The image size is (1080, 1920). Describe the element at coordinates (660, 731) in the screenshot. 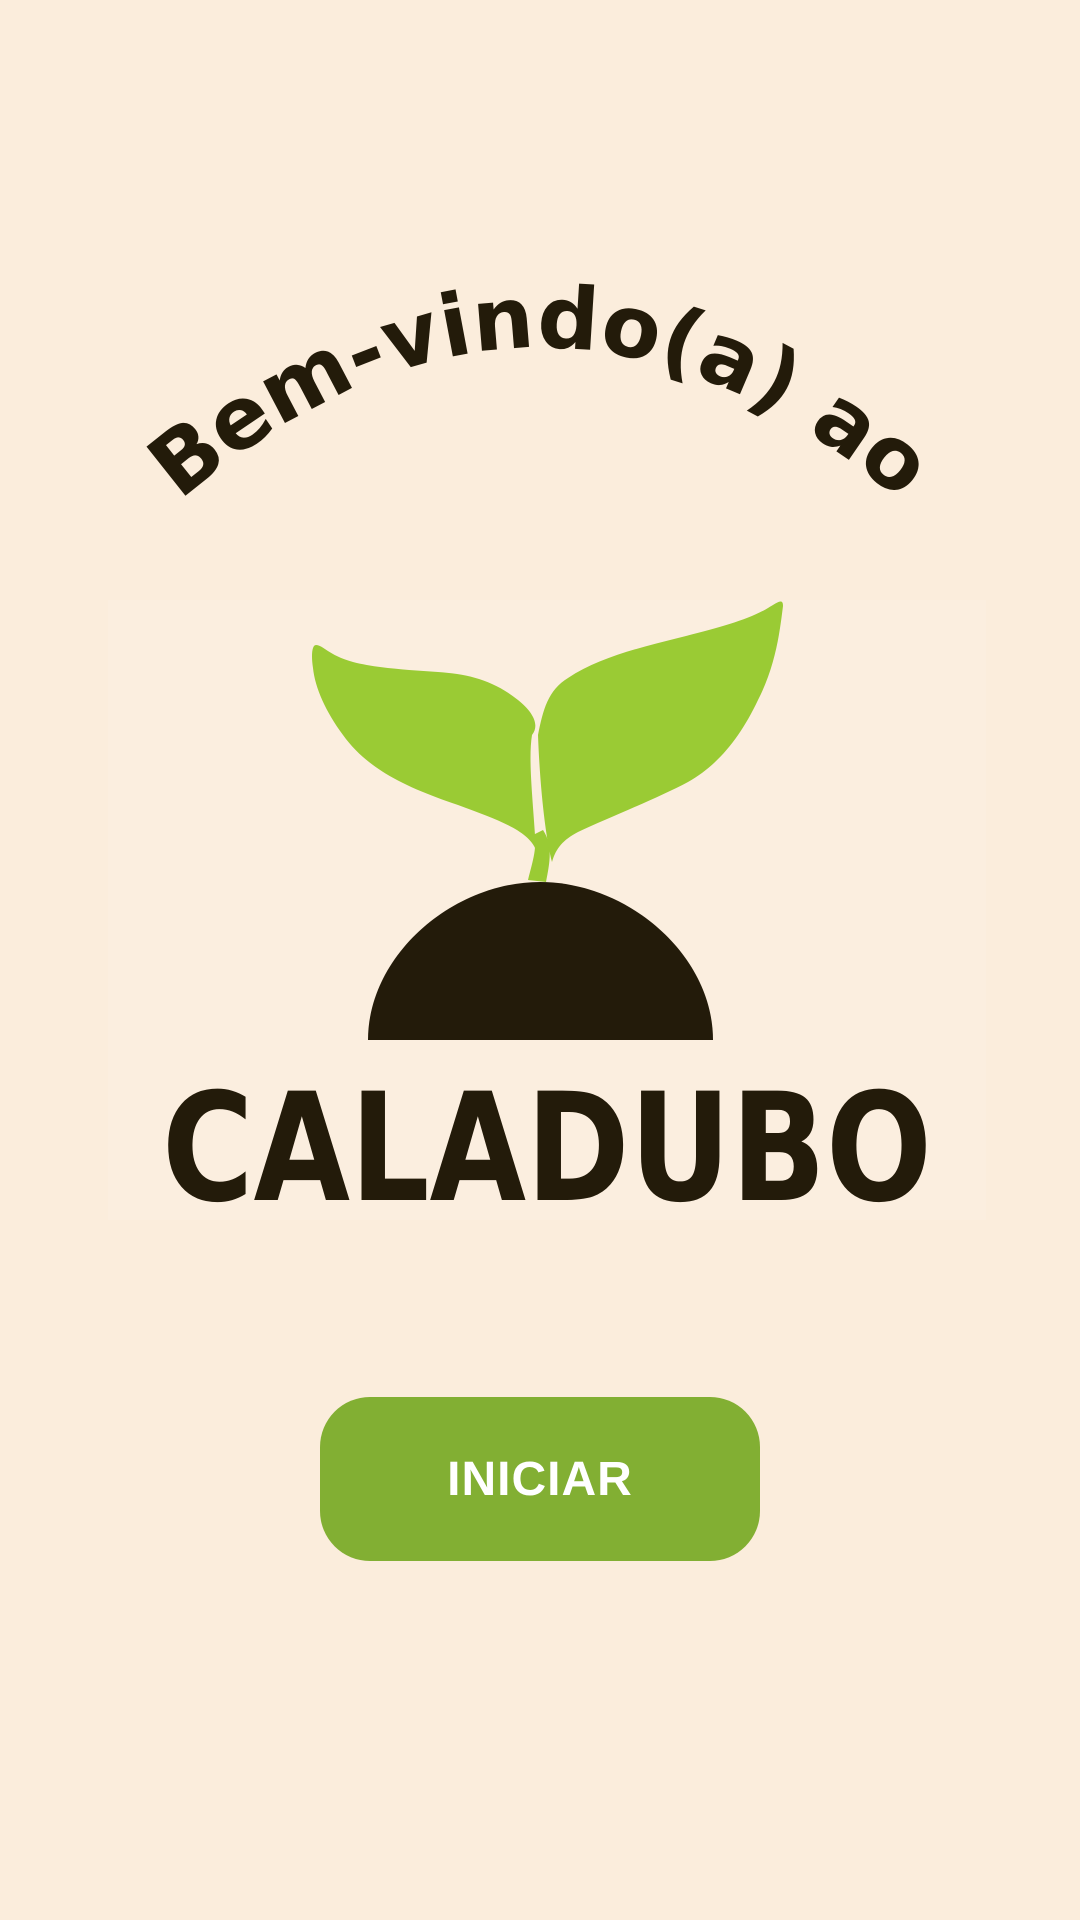

I see `right-leaf` at that location.